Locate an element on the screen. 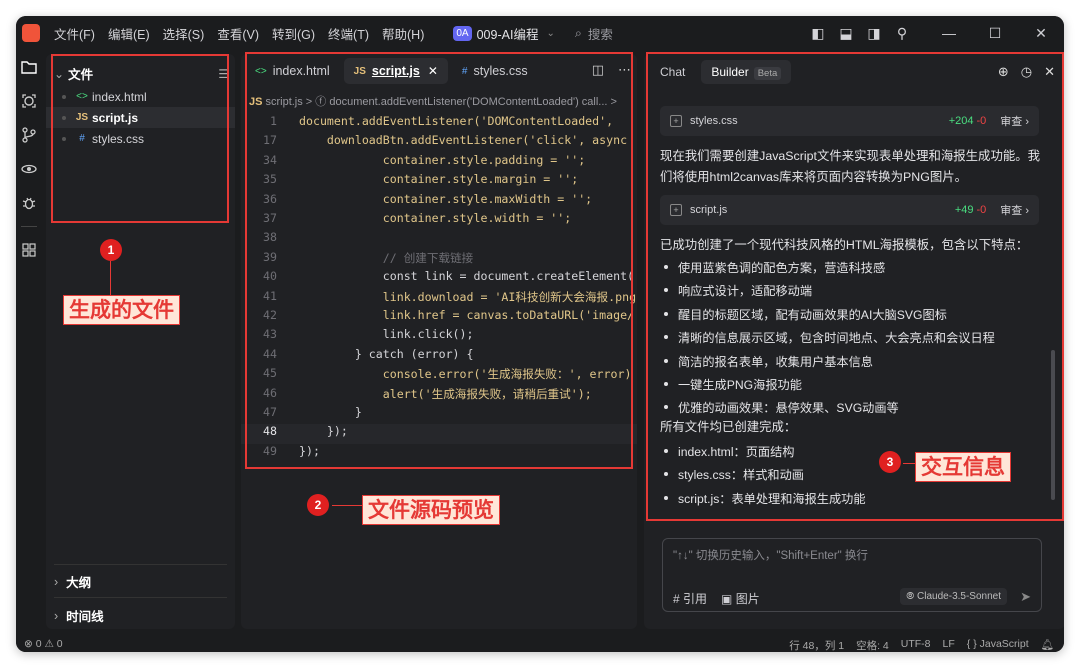 The height and width of the screenshot is (668, 1080). language-mode: { } JavaScript is located at coordinates (998, 645).